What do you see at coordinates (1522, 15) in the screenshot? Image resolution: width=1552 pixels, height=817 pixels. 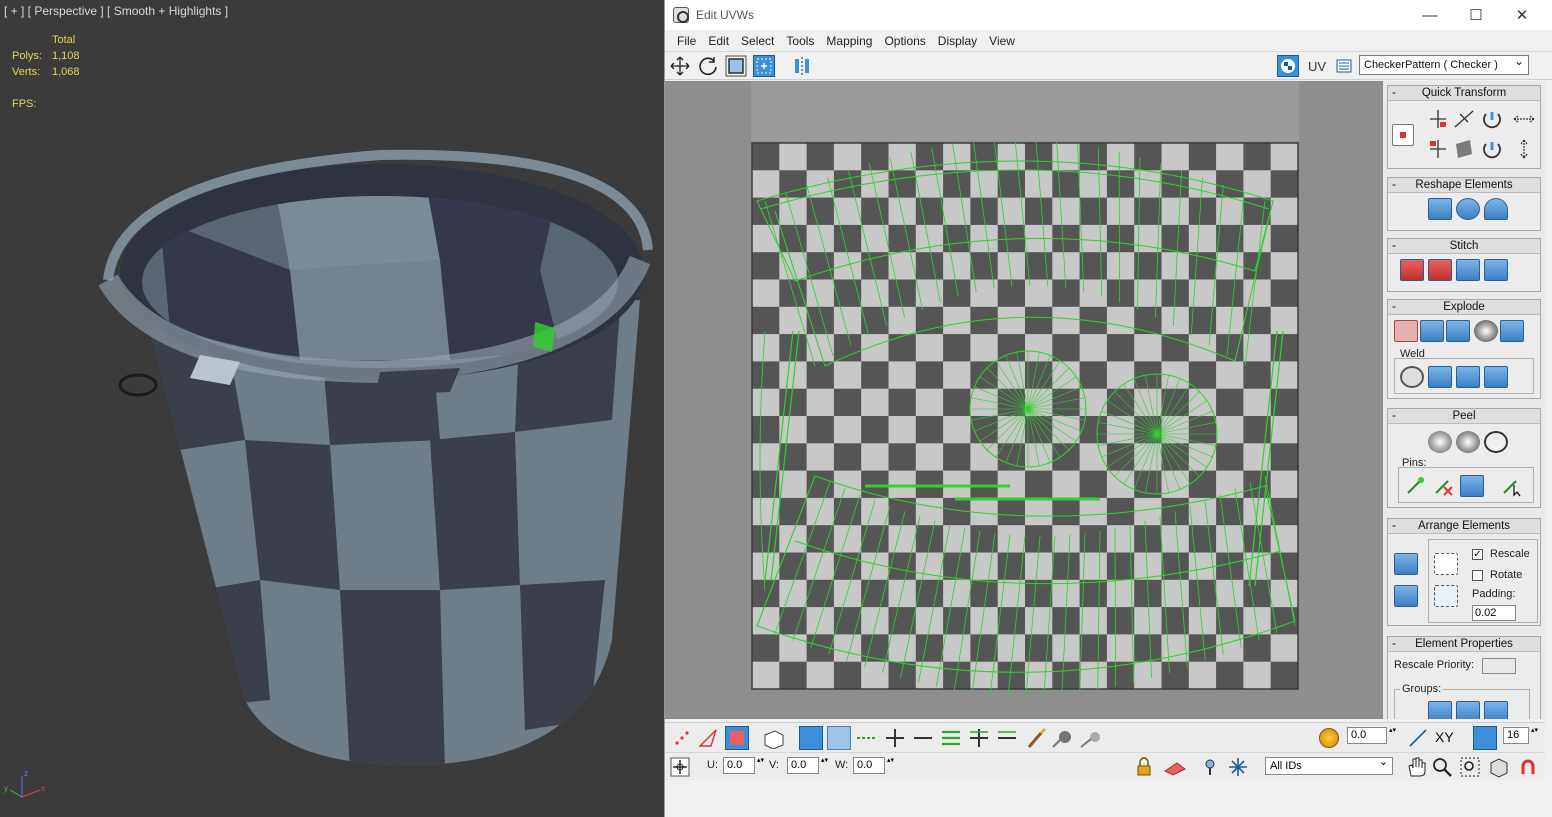 I see `close-button: ✕` at bounding box center [1522, 15].